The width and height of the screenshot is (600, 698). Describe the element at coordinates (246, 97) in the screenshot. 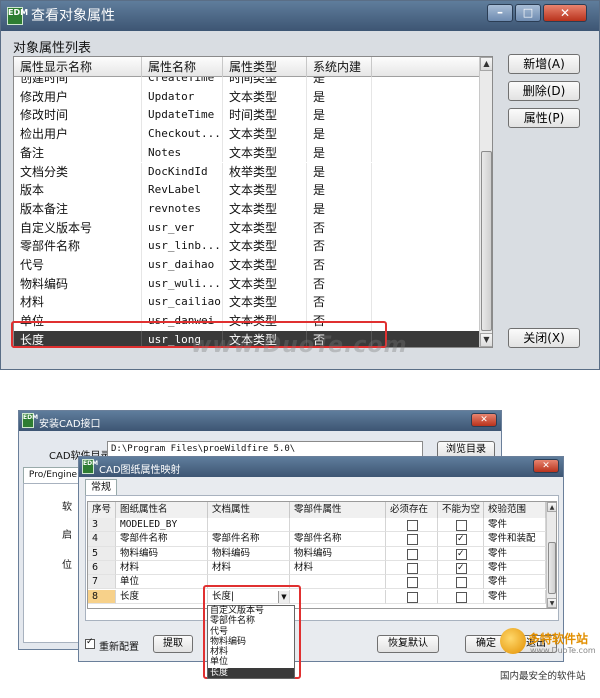

I see `list-row: 修改用户 Updator 文本类型是` at that location.